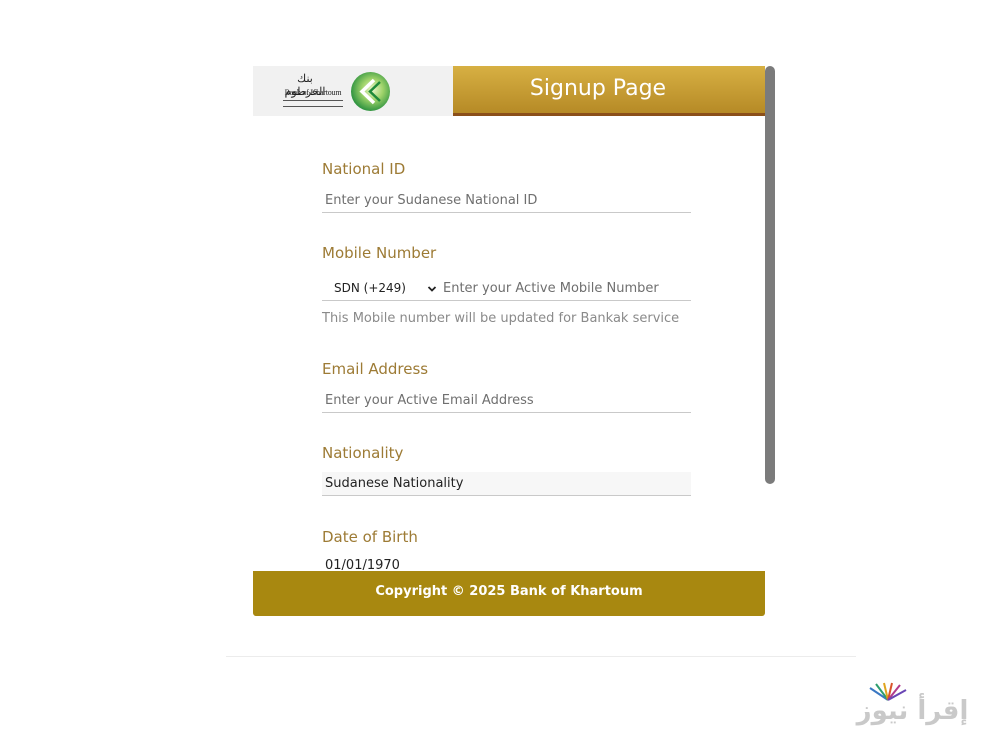 The image size is (983, 741). Describe the element at coordinates (431, 200) in the screenshot. I see `national-id-placeholder: Enter your Sudanese National ID` at that location.